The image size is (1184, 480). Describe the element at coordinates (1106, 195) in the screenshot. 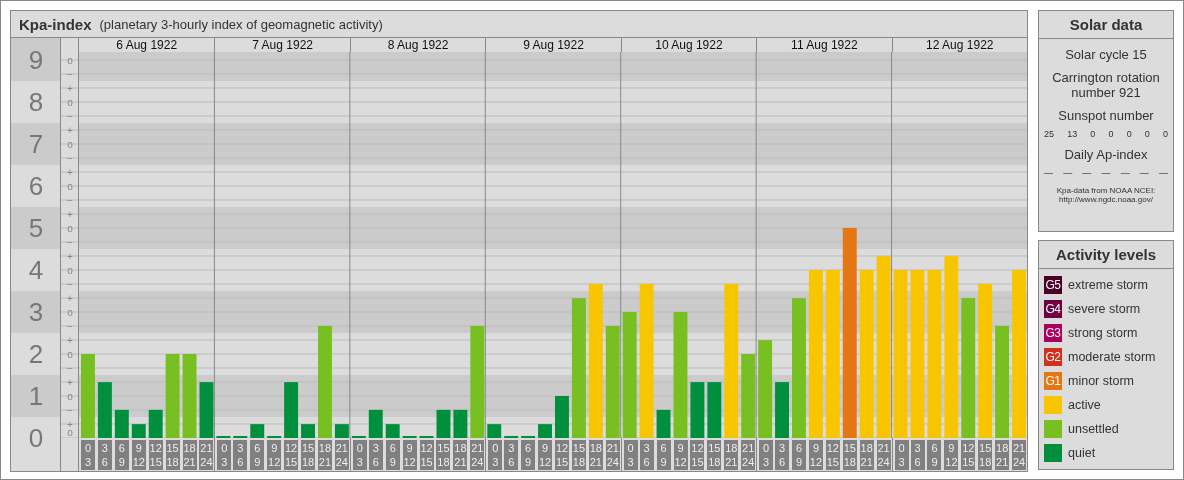

I see `data-source-note: Kpa-data from NOAA NCEI: http://www.ngdc.noaa.gov/` at that location.